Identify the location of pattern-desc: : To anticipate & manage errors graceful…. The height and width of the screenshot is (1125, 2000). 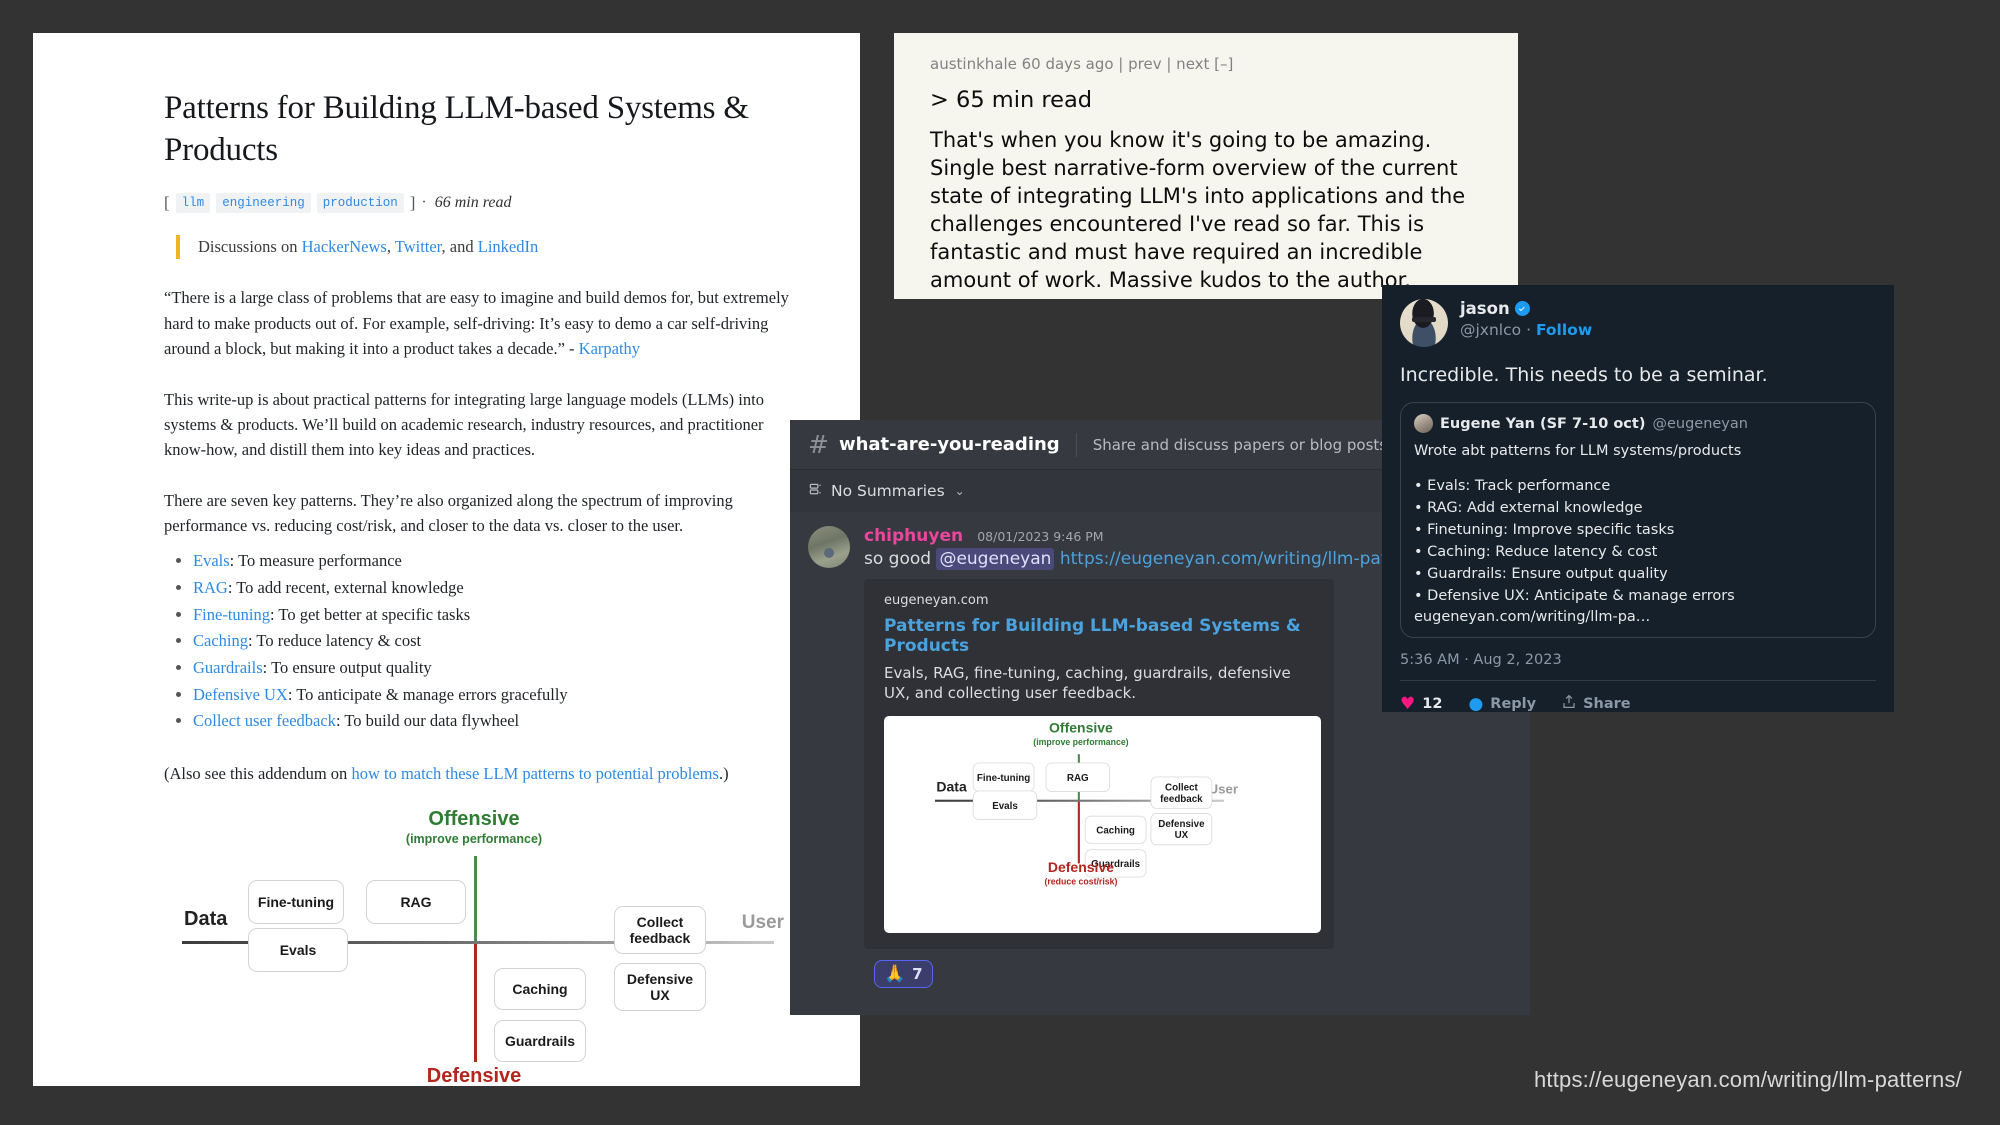
(427, 694).